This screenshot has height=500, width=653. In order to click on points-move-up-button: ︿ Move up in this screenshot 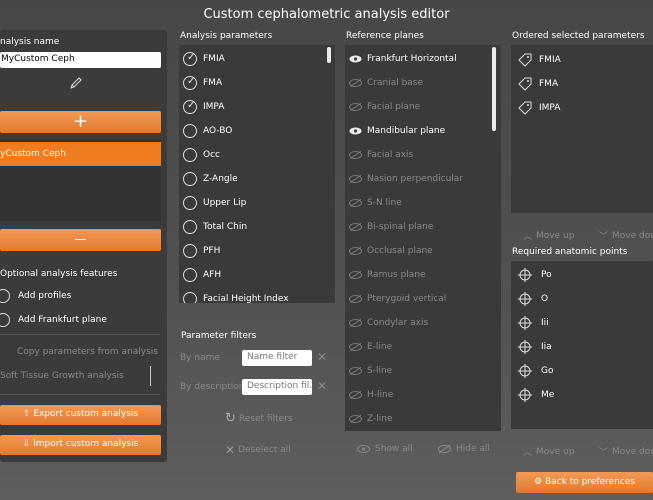, I will do `click(548, 452)`.